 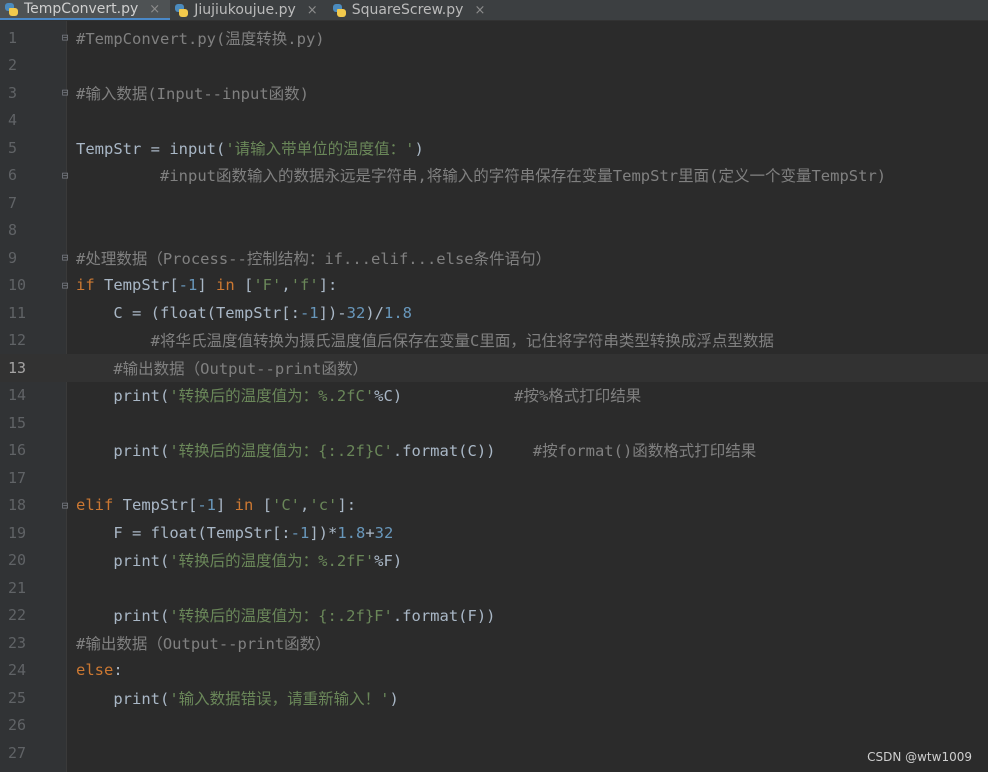 I want to click on code-line: 3 ⊟ #输入数据(Input--input函数), so click(x=494, y=93).